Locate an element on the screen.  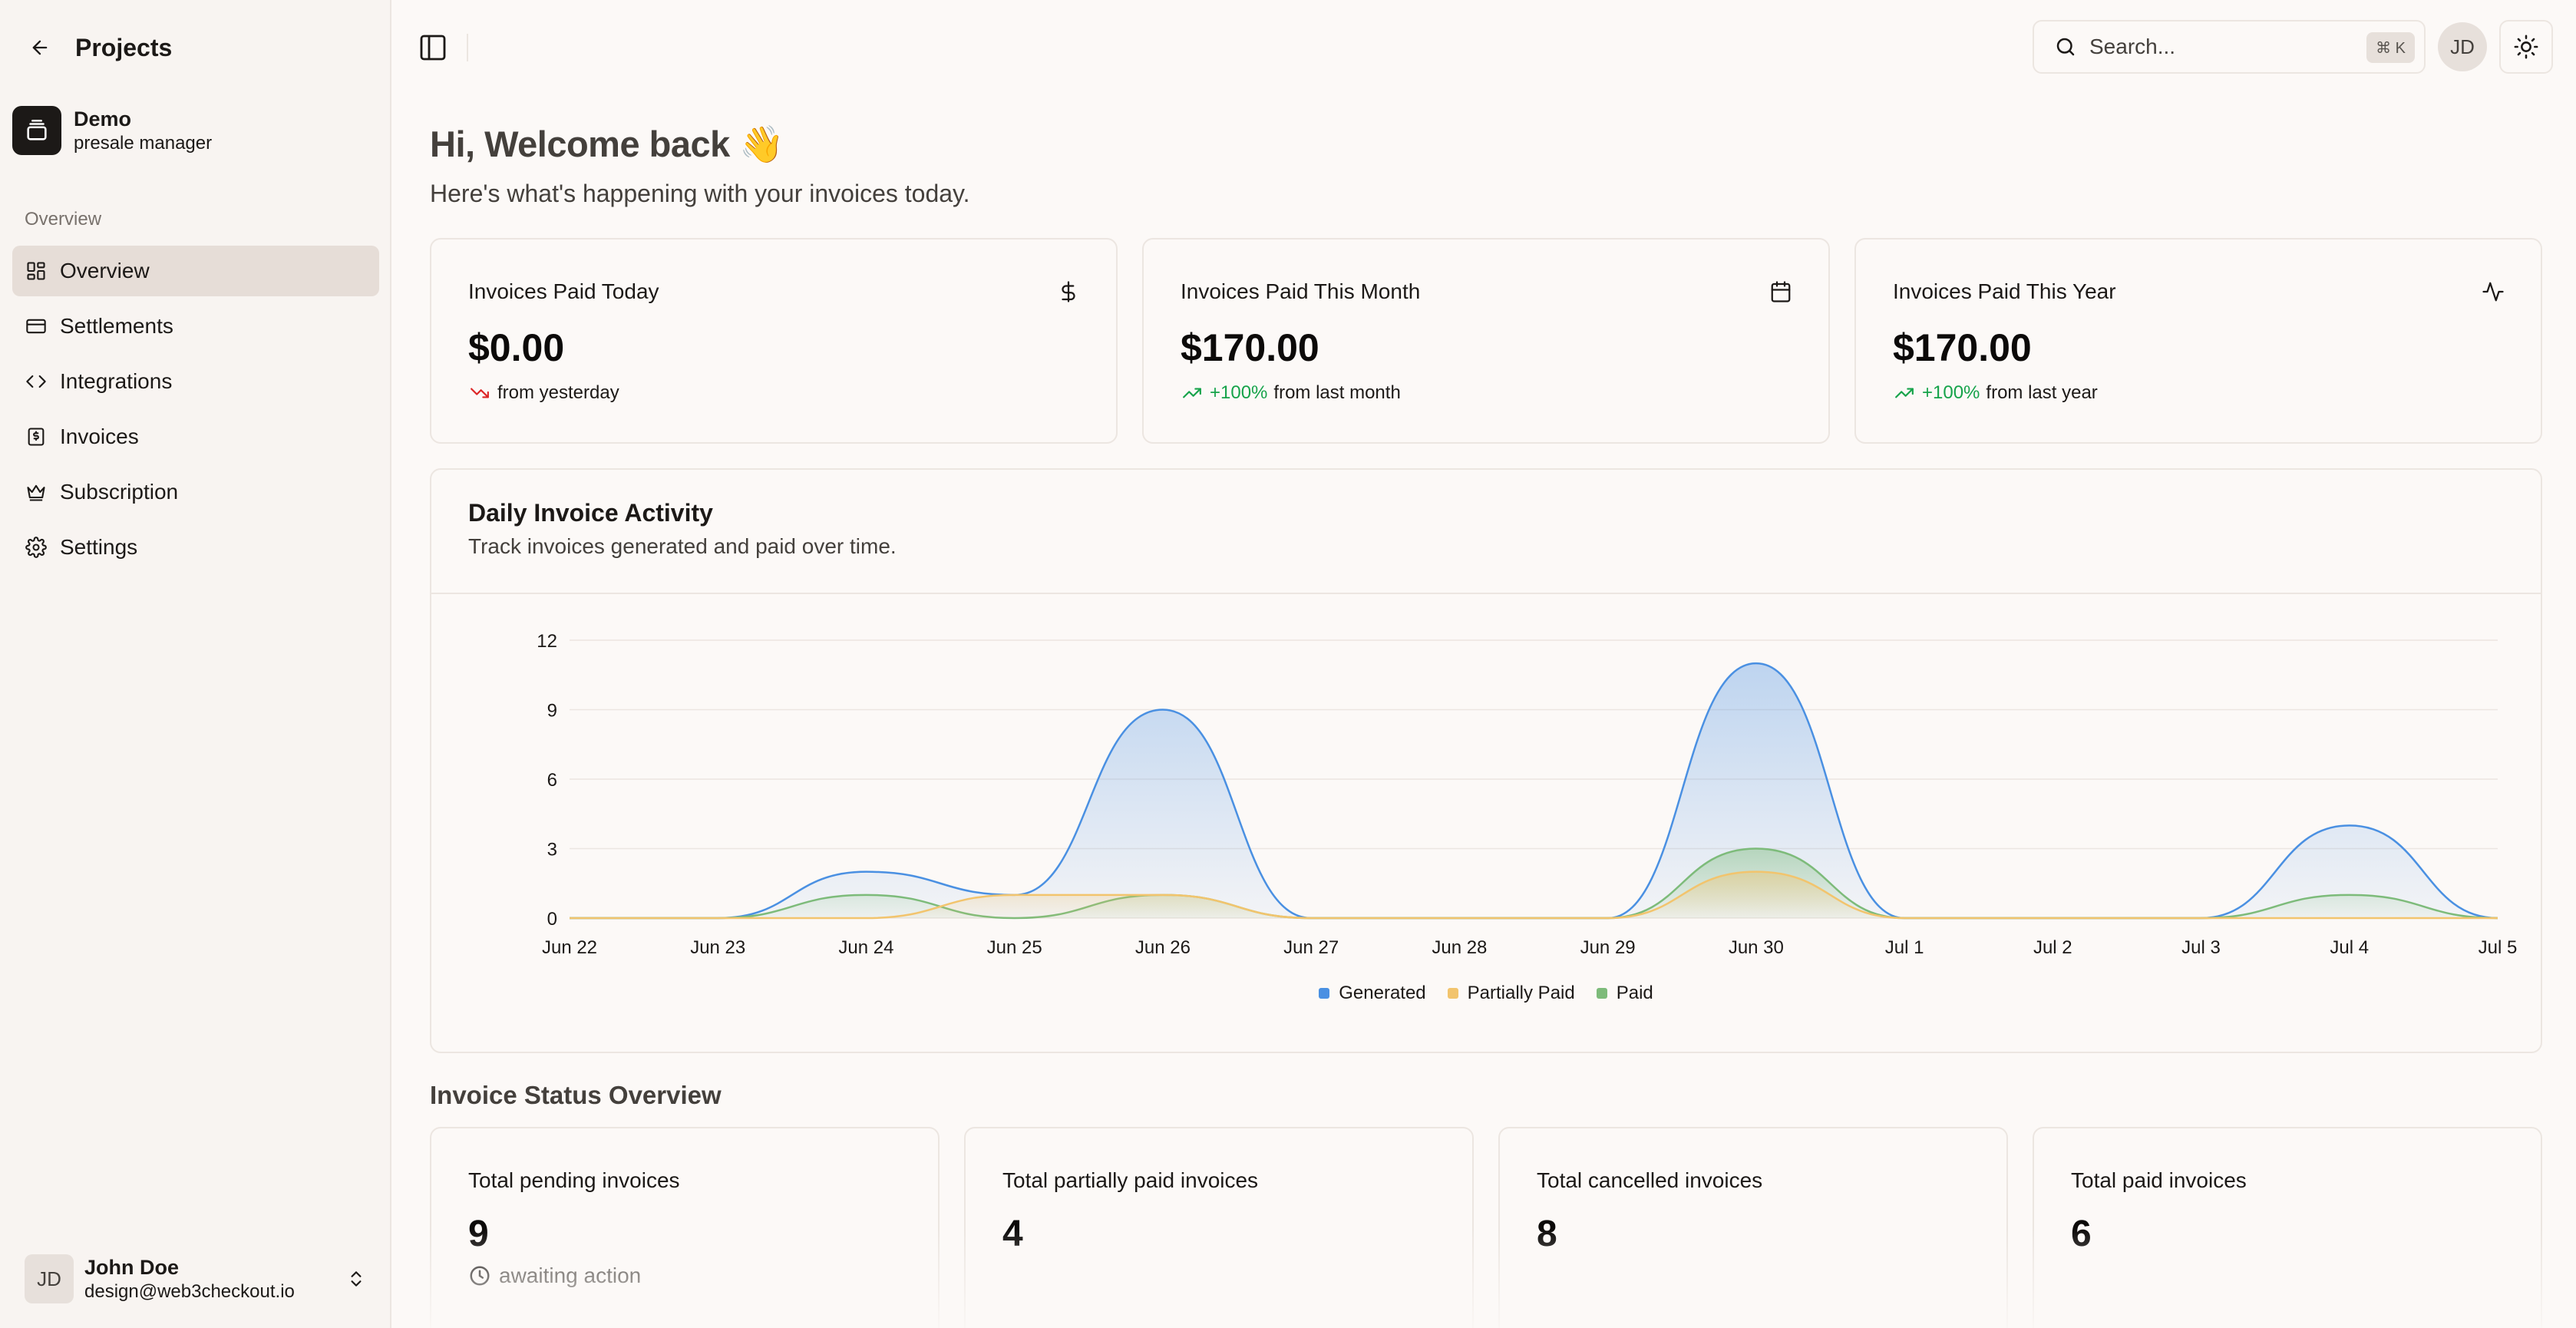
x-tick-label: Jul 2 is located at coordinates (2052, 947).